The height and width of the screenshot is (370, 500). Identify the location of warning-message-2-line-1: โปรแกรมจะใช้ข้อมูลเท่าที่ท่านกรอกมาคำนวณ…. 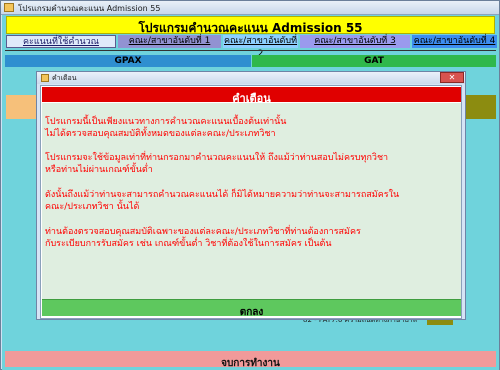
(217, 158).